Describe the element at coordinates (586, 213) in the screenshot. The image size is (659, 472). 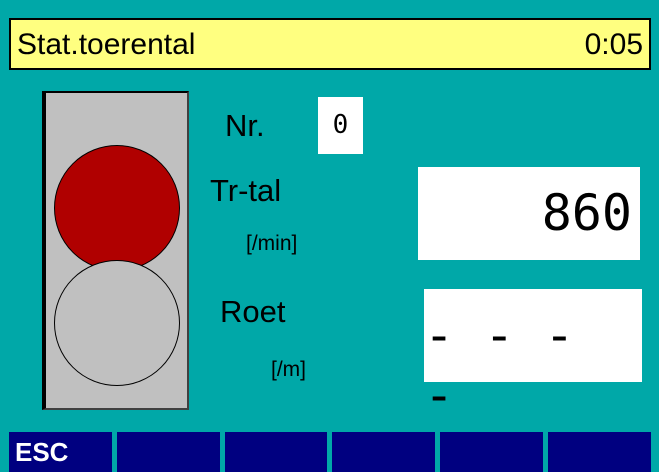
I see `rpm-value: 860` at that location.